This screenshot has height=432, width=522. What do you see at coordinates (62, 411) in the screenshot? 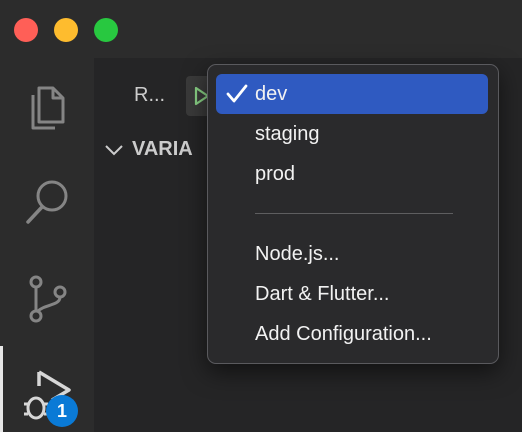
I see `debug-badge: 1` at bounding box center [62, 411].